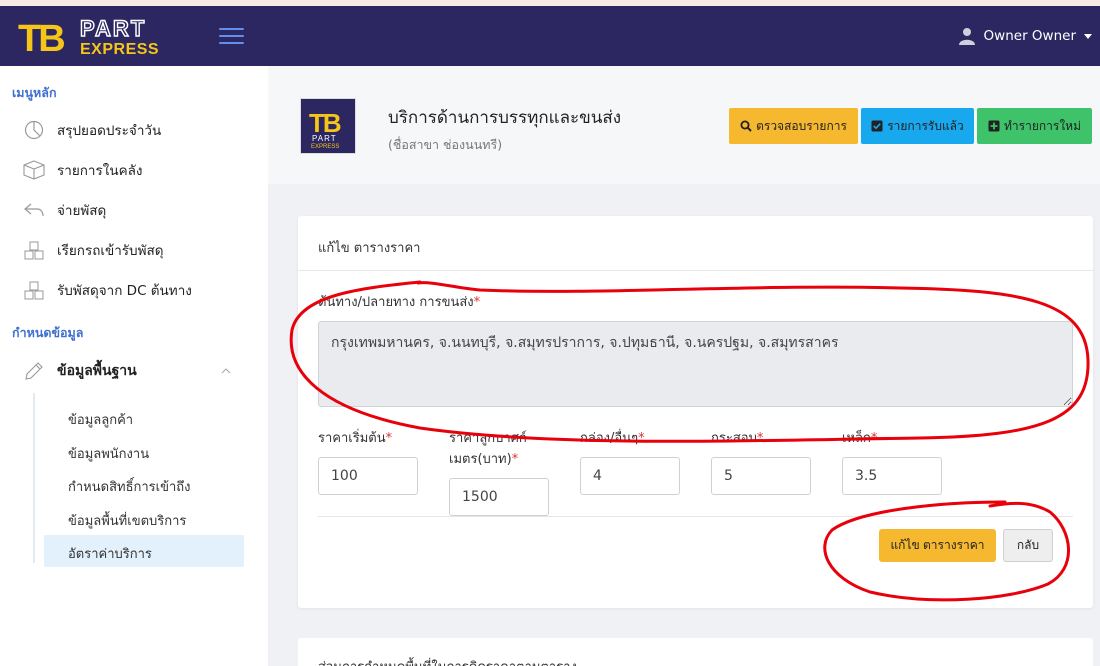  Describe the element at coordinates (355, 438) in the screenshot. I see `field-label-start-price: ราคาเริ่มต้น*` at that location.